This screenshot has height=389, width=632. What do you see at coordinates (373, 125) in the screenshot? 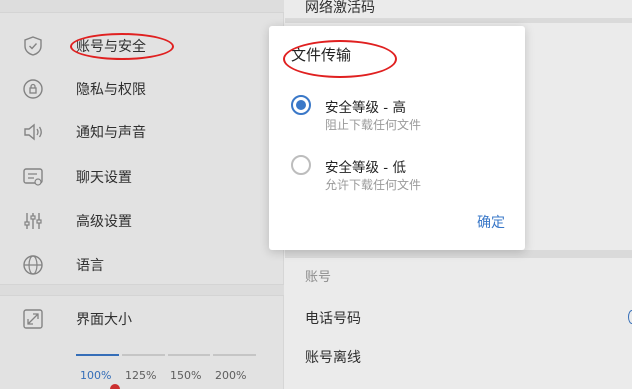
I see `option-subtitle: 阻止下载任何文件` at bounding box center [373, 125].